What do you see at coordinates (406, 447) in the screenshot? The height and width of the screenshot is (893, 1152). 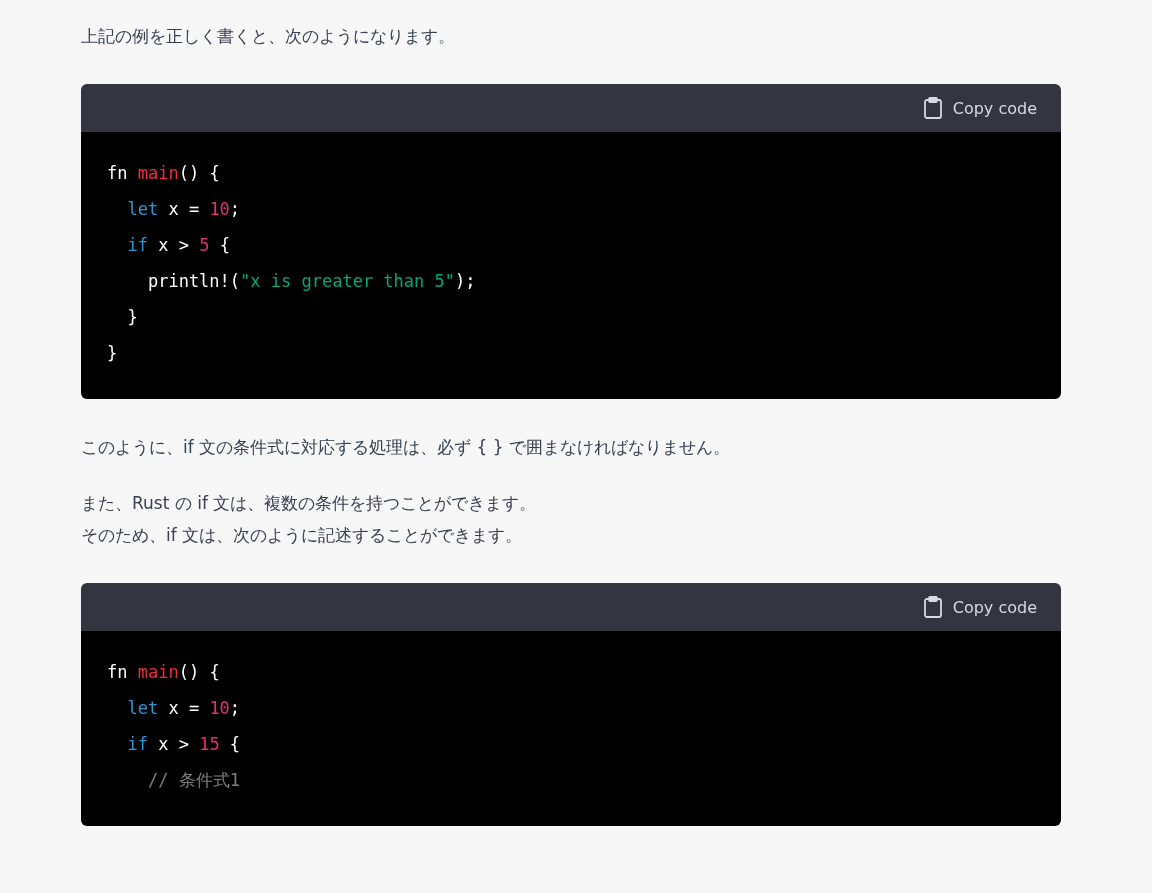 I see `paragraph-text: このように、if 文の条件式に対応する処理は、必ず { } で囲まなければなりません。` at bounding box center [406, 447].